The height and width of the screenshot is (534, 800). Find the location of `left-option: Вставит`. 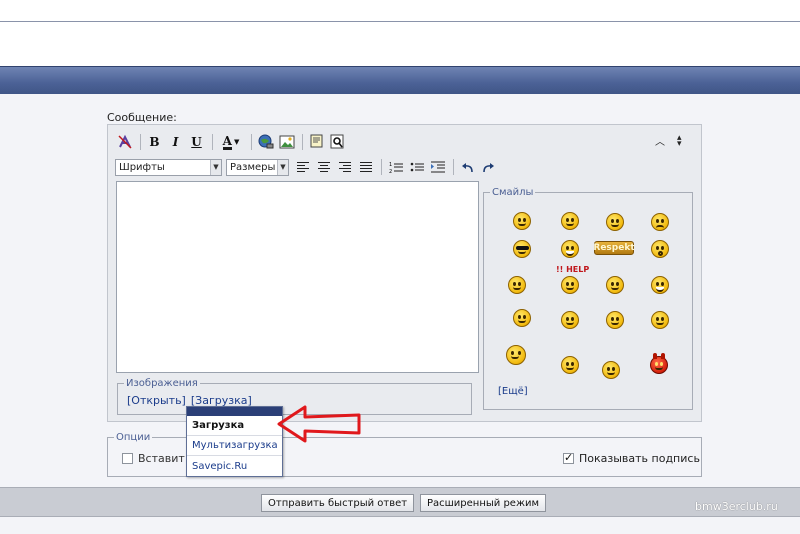

left-option: Вставит is located at coordinates (153, 458).